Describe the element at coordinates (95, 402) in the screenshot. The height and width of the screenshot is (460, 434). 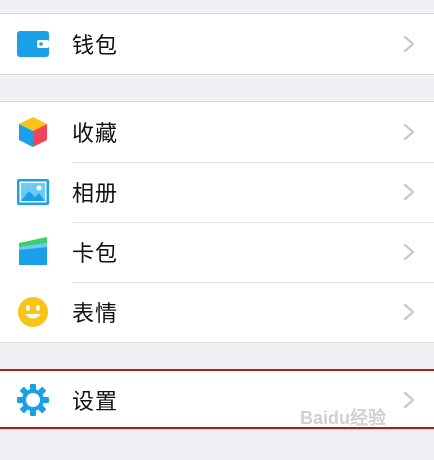
I see `menu-item-label: 设置` at that location.